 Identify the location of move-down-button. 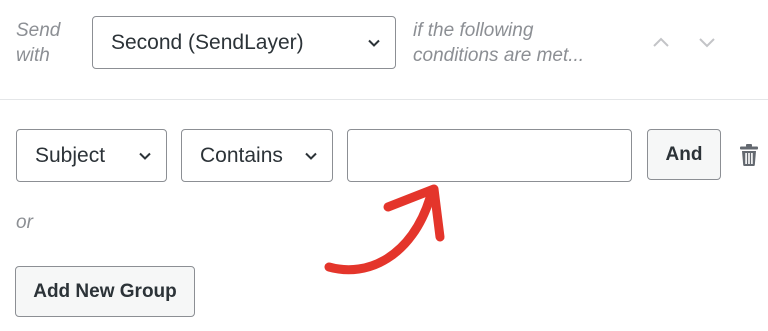
(707, 42).